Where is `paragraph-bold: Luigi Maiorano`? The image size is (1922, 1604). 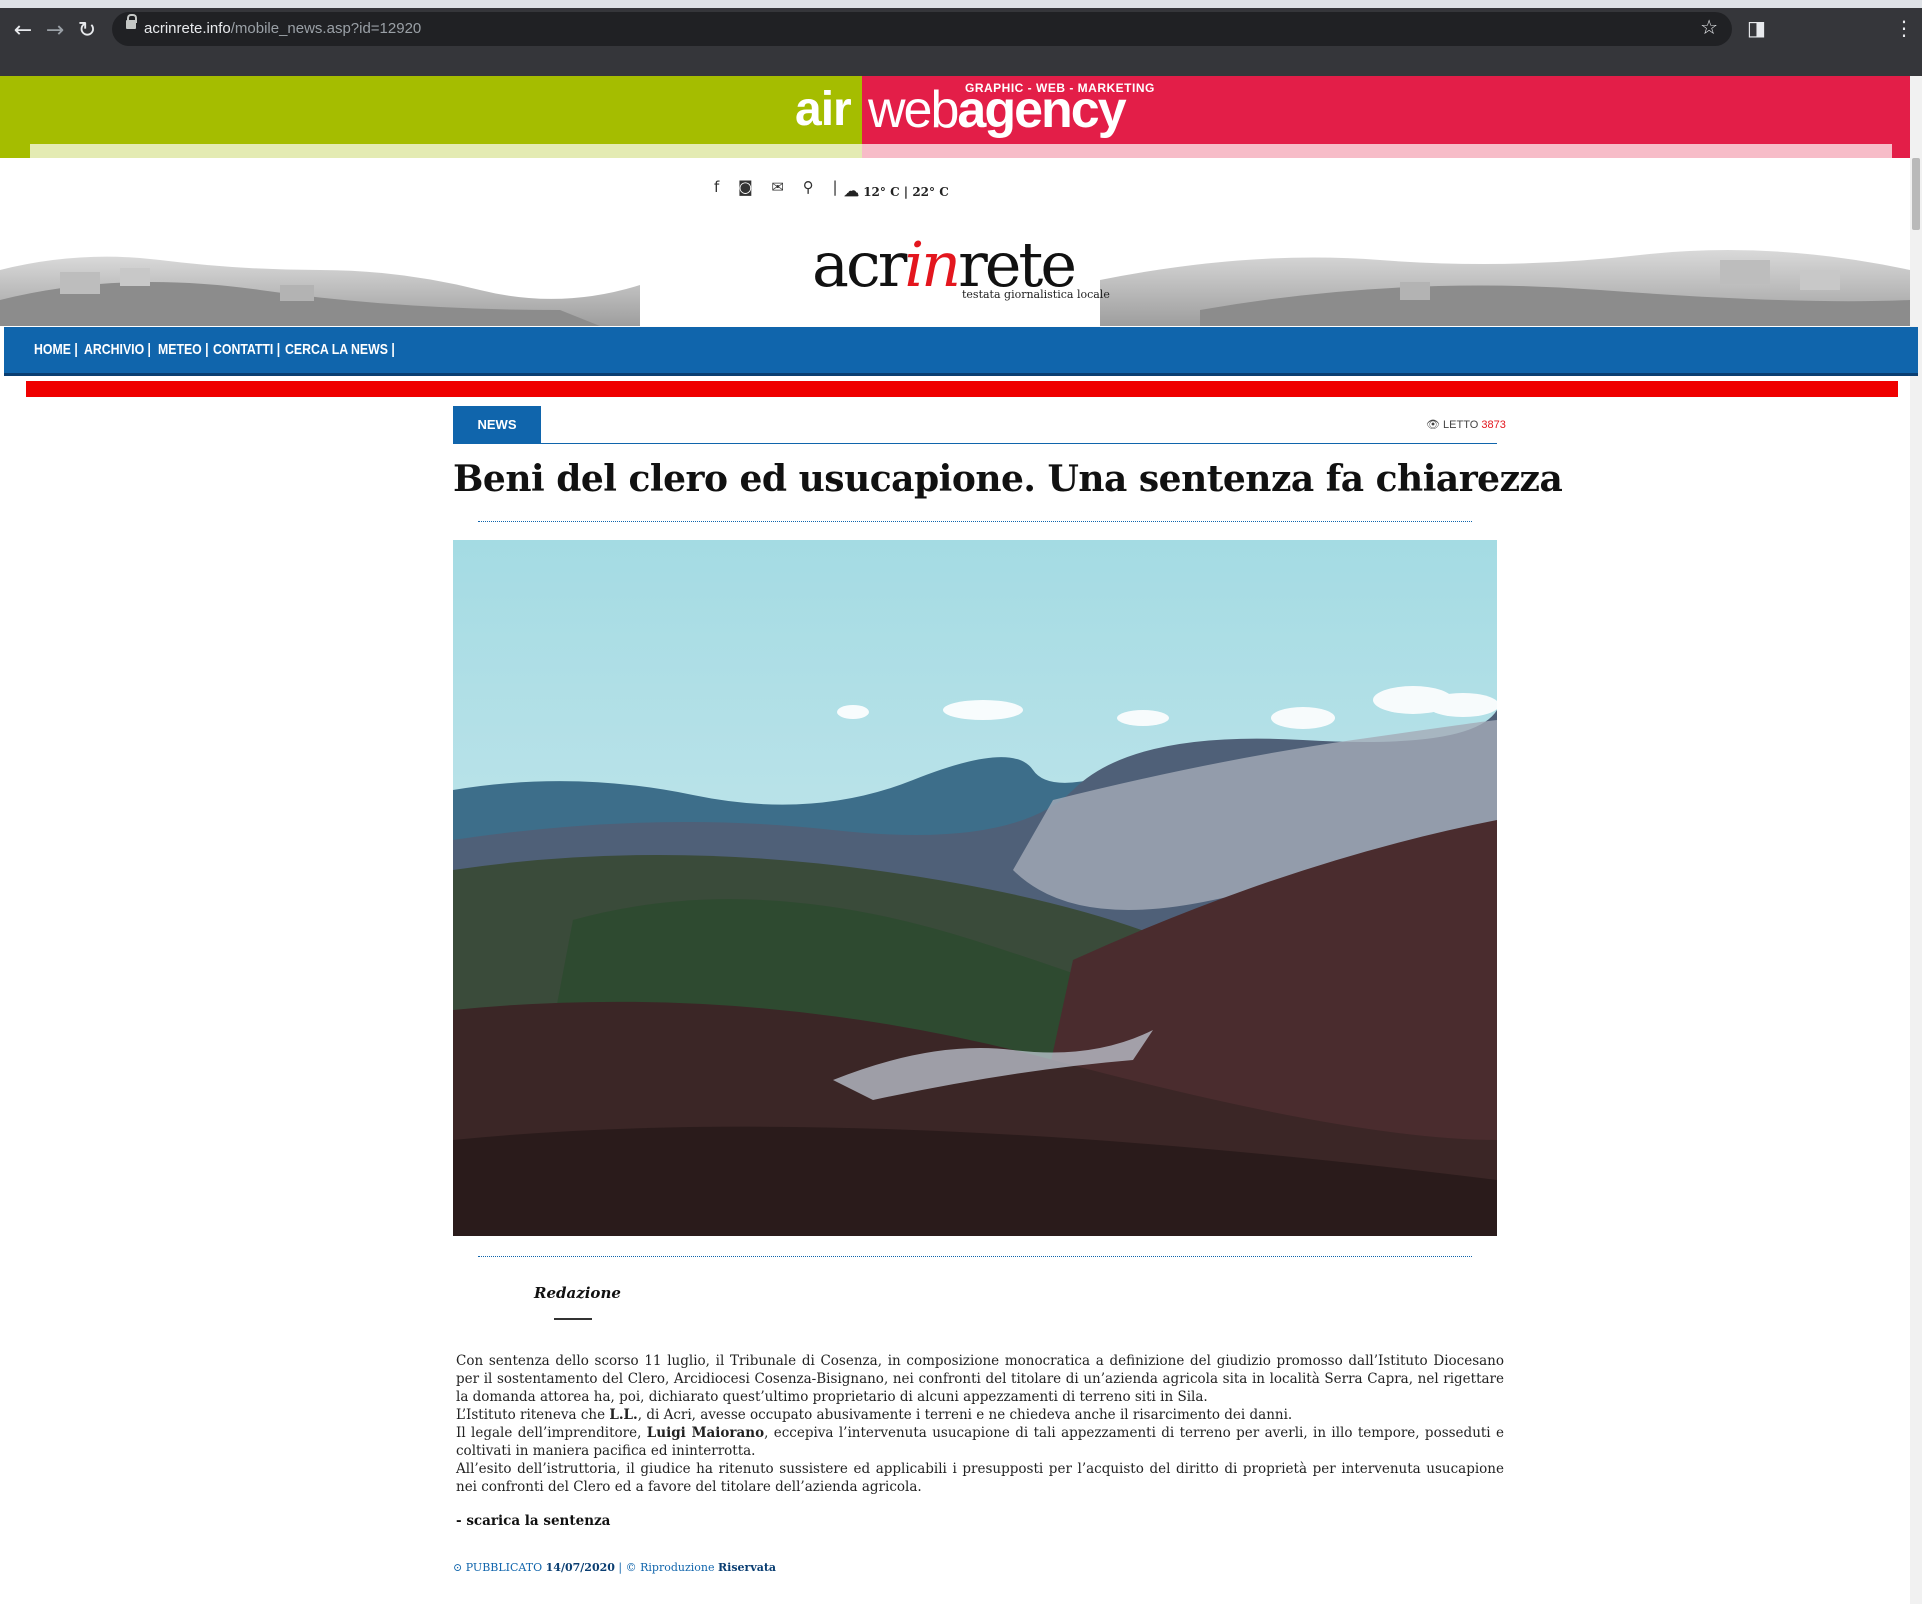
paragraph-bold: Luigi Maiorano is located at coordinates (705, 1433).